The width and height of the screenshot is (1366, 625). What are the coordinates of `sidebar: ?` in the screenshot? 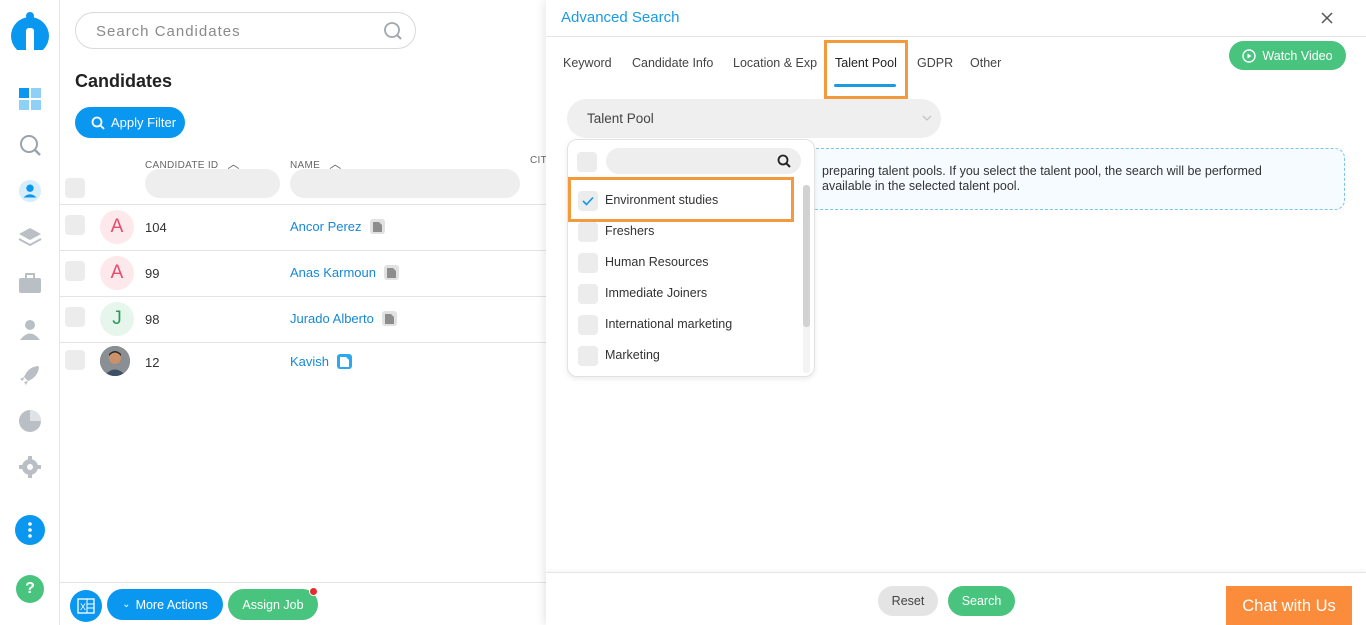 It's located at (30, 312).